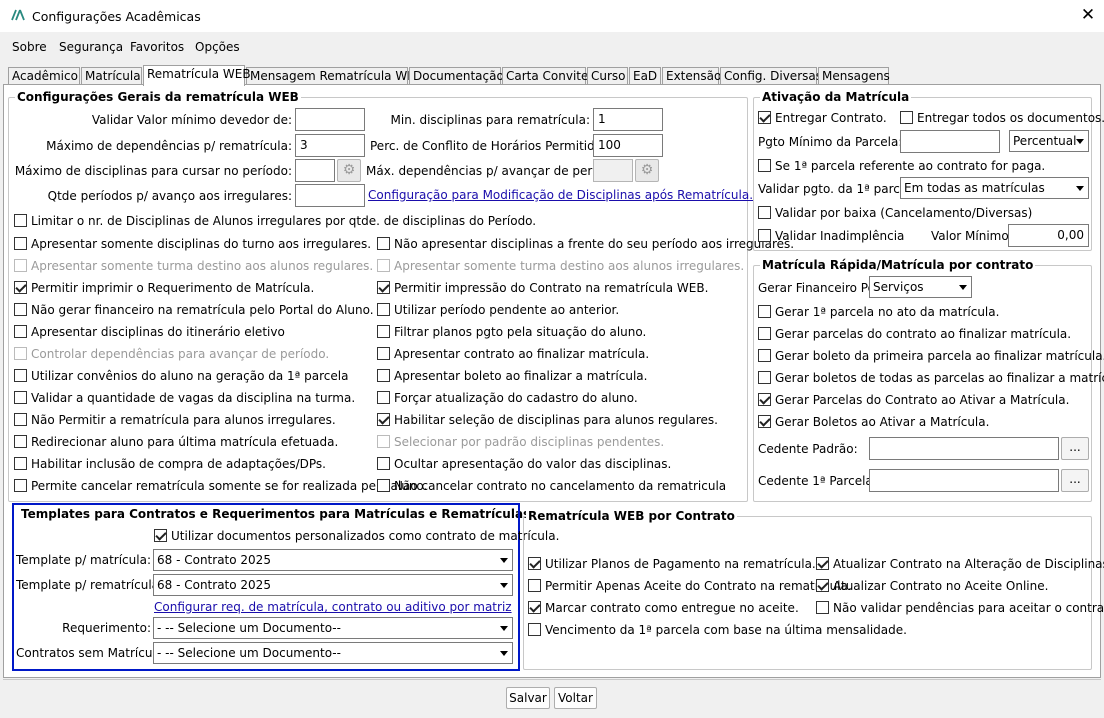 Image resolution: width=1104 pixels, height=718 pixels. I want to click on cedente-padrao-input, so click(964, 448).